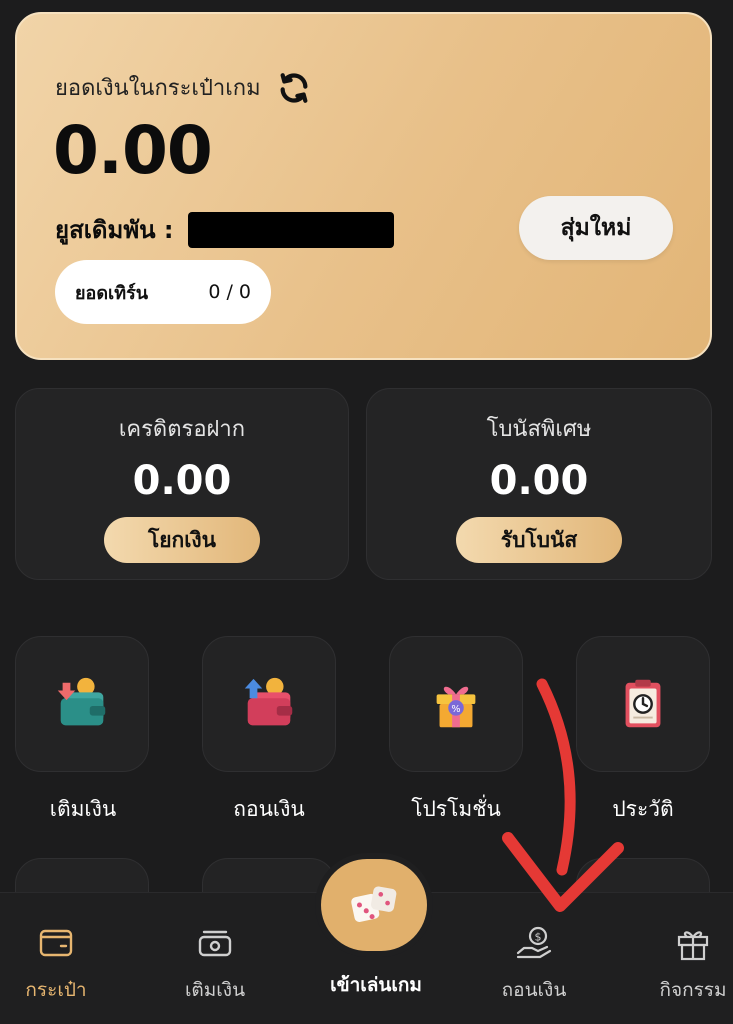 This screenshot has height=1024, width=733. I want to click on play-game-button, so click(374, 905).